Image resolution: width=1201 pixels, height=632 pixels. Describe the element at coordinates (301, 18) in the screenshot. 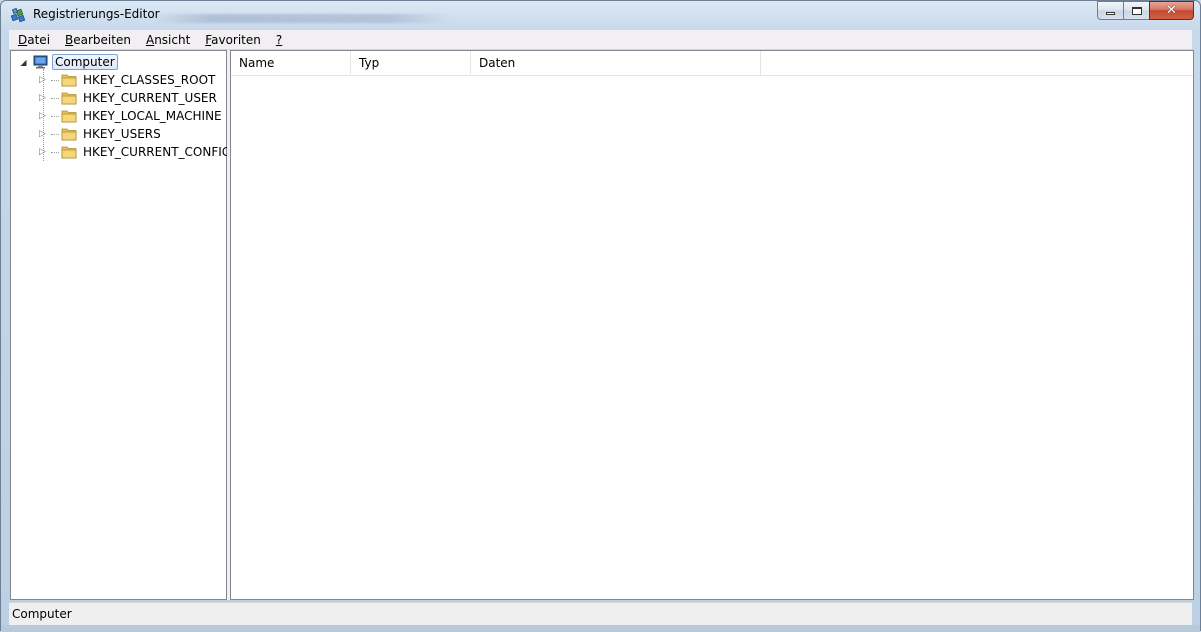

I see `blurred-title-background` at that location.